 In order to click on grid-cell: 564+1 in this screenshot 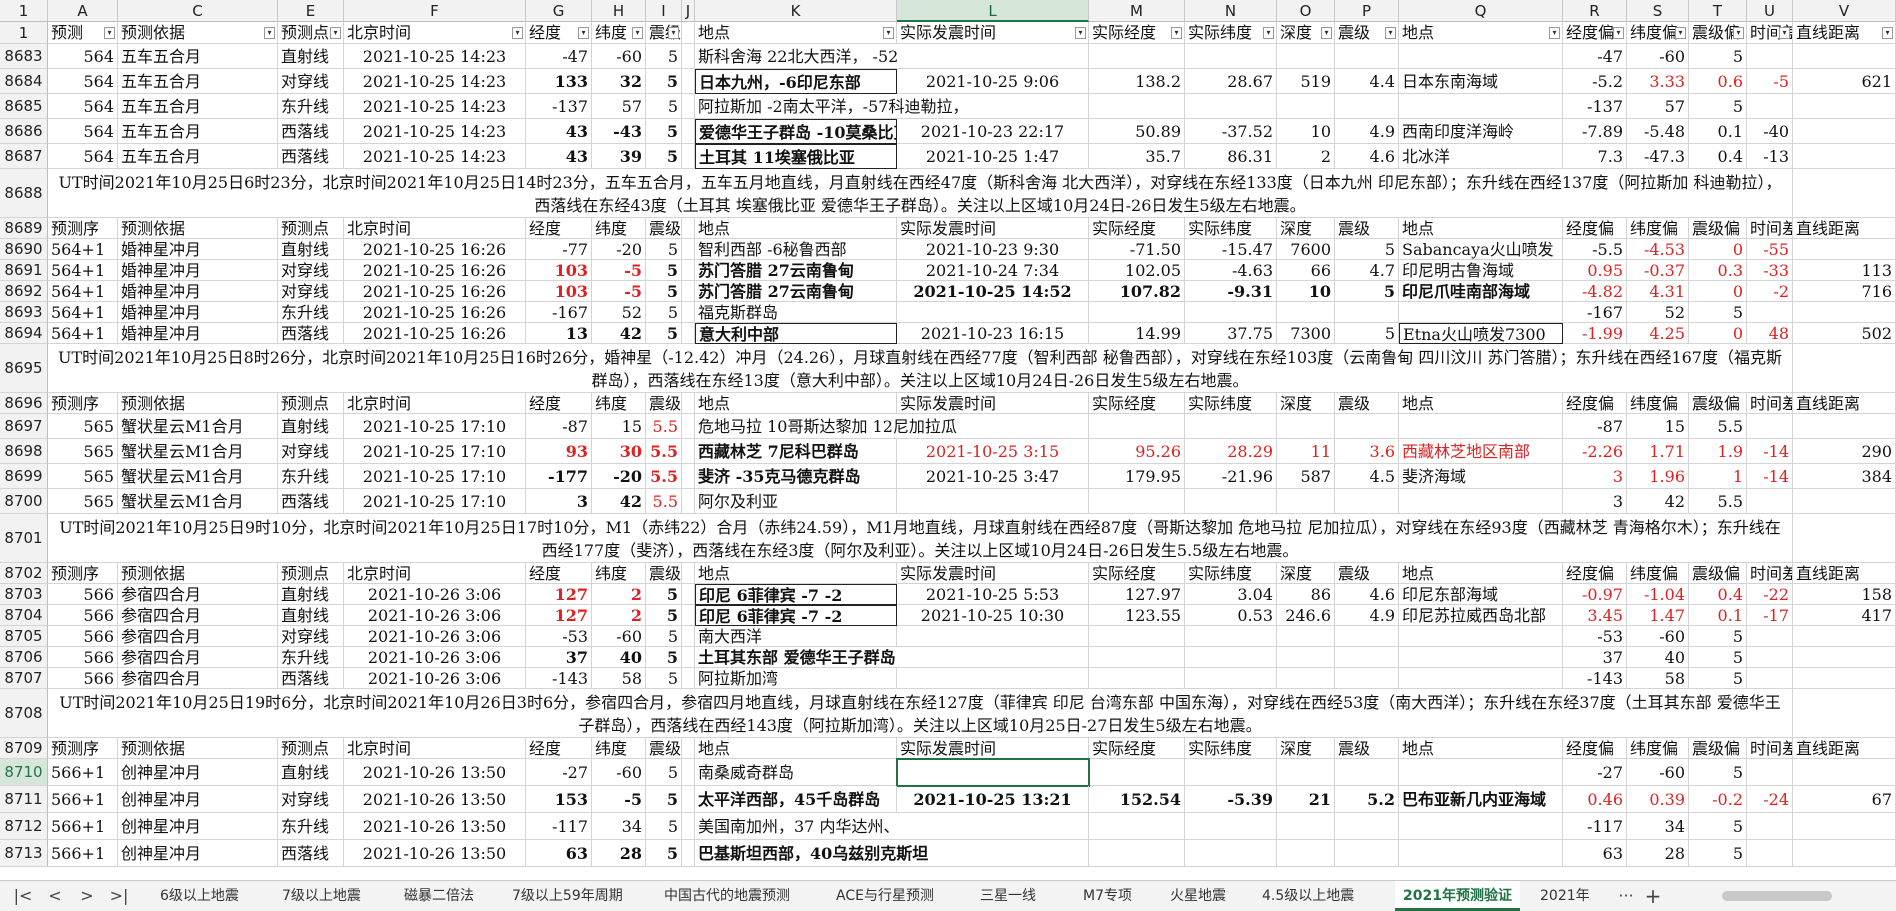, I will do `click(83, 333)`.